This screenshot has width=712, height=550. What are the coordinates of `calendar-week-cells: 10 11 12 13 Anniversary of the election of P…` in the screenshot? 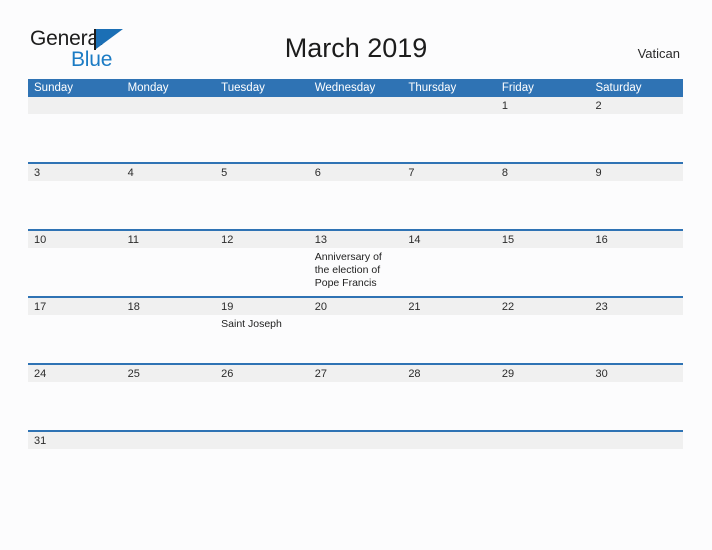 It's located at (356, 263).